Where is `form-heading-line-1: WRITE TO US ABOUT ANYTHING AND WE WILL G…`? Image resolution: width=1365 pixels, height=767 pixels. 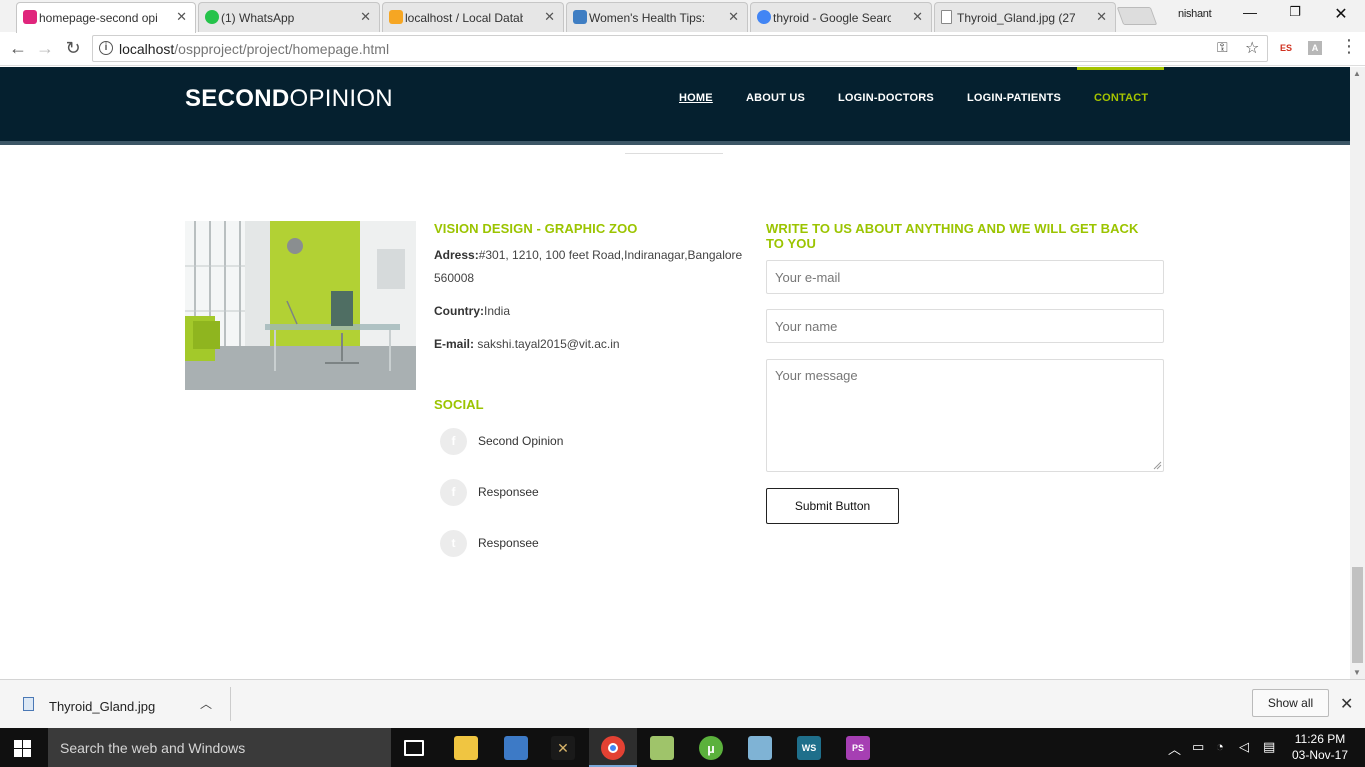 form-heading-line-1: WRITE TO US ABOUT ANYTHING AND WE WILL G… is located at coordinates (952, 228).